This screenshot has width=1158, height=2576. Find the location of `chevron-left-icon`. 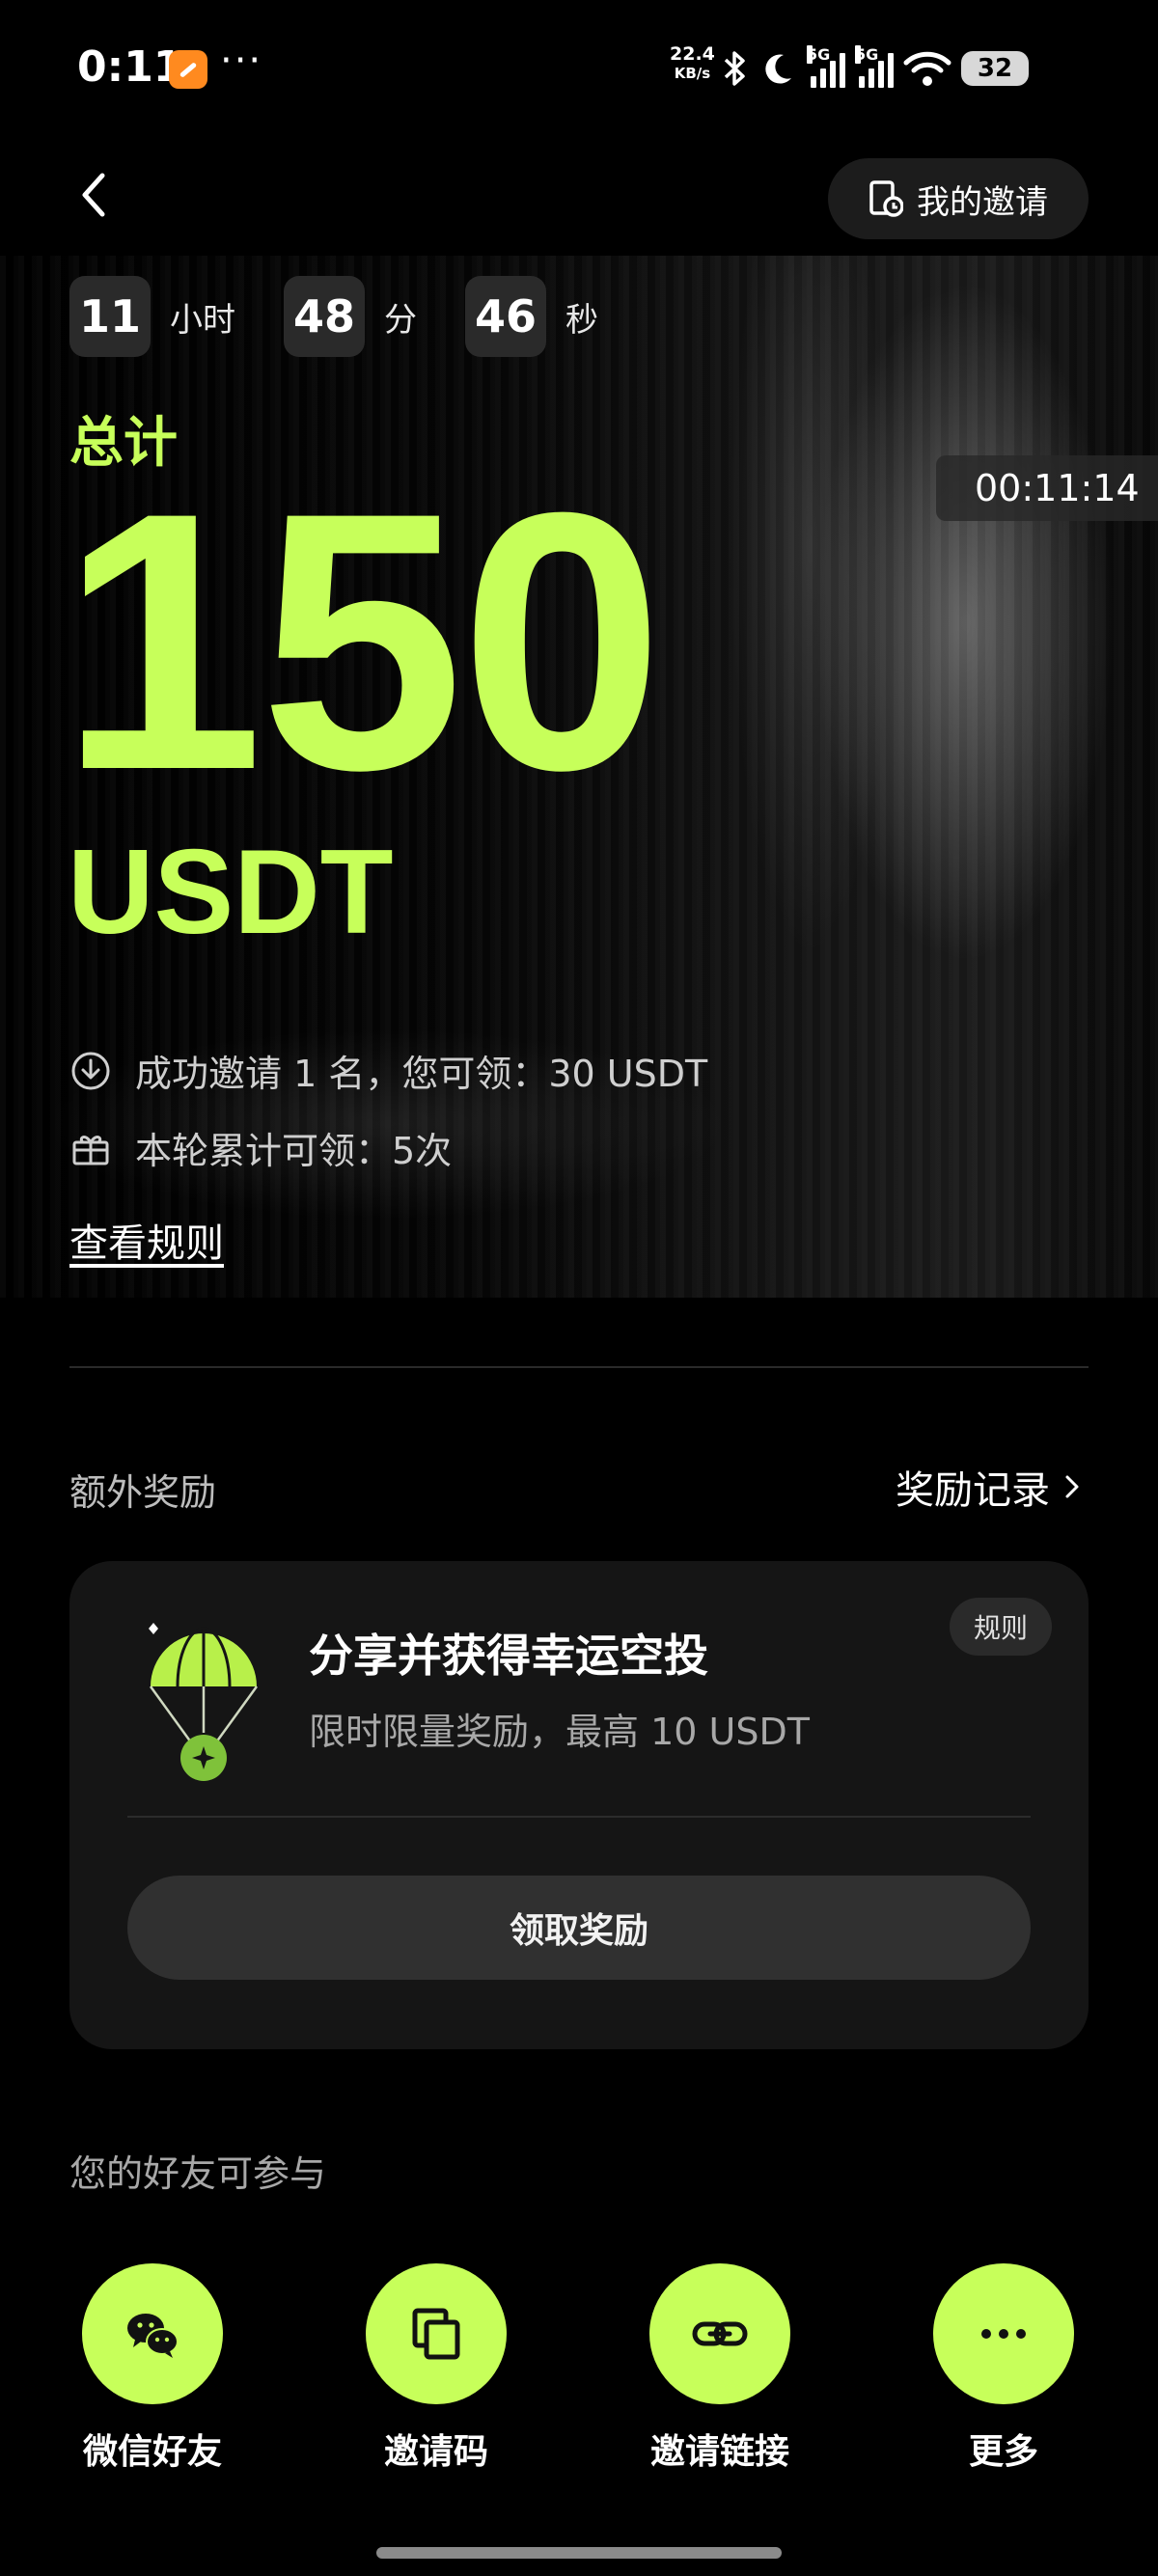

chevron-left-icon is located at coordinates (93, 195).